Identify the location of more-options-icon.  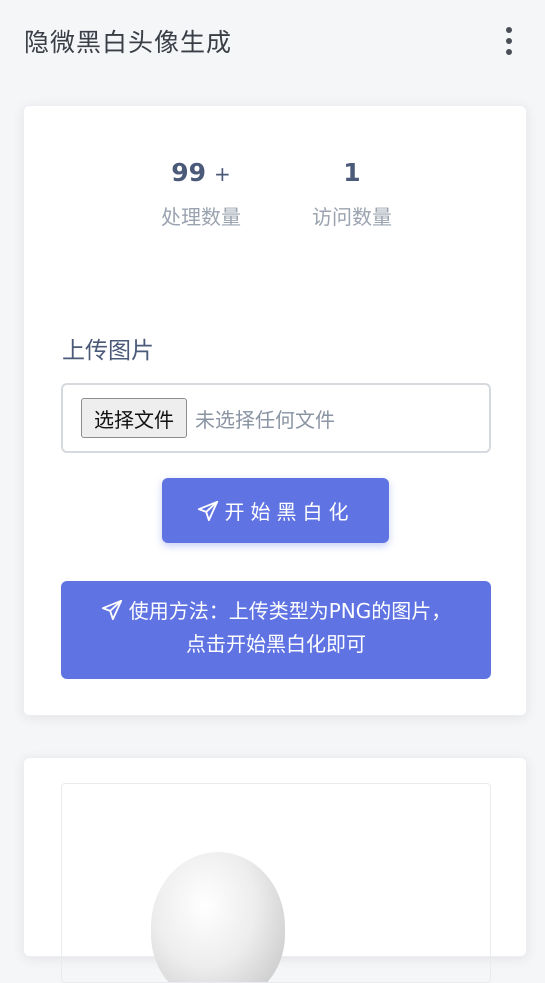
(509, 41).